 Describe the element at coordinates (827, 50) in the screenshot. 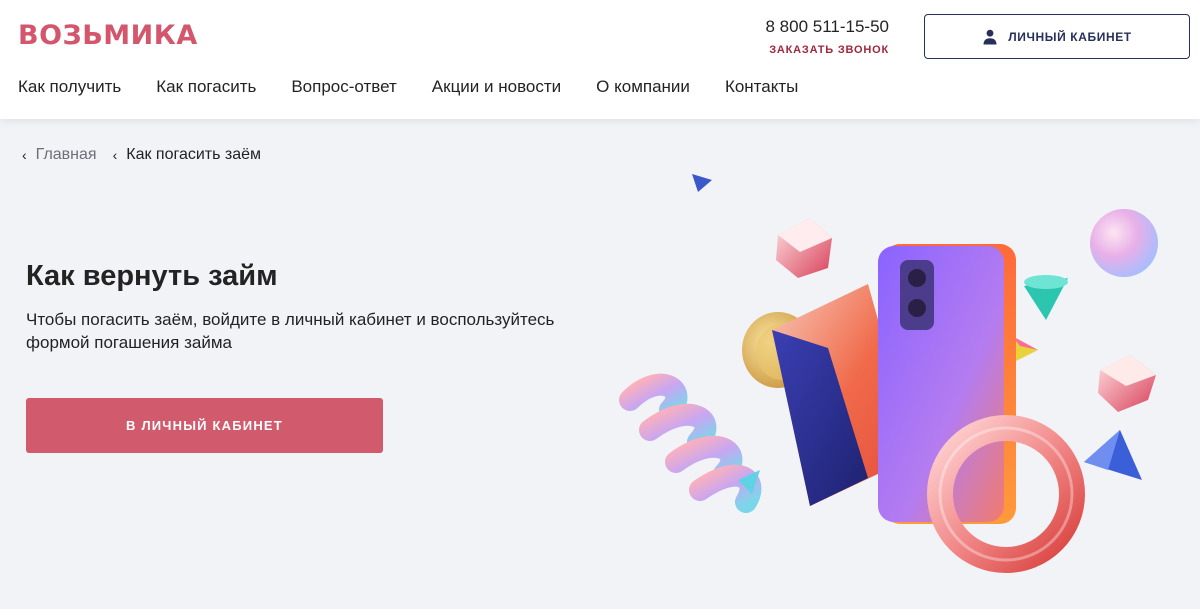

I see `callback-link: ЗАКАЗАТЬ ЗВОНОК` at that location.